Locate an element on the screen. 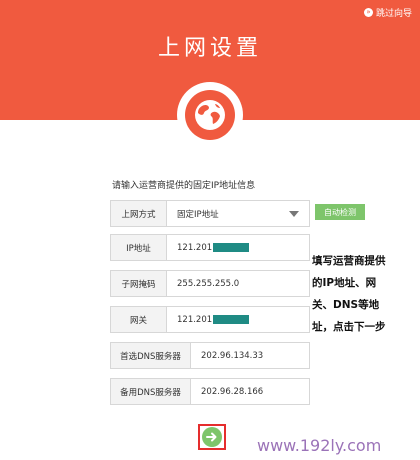 The width and height of the screenshot is (420, 460). connection-type-value: 固定IP地址 is located at coordinates (198, 214).